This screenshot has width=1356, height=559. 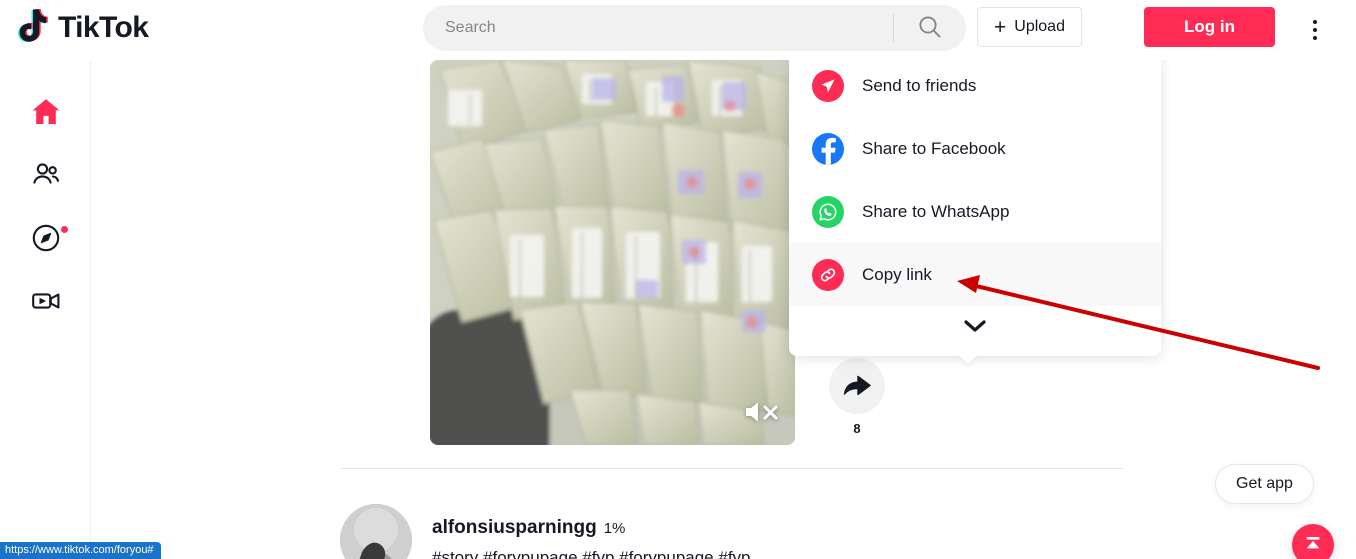 What do you see at coordinates (828, 85) in the screenshot?
I see `send-friends-icon` at bounding box center [828, 85].